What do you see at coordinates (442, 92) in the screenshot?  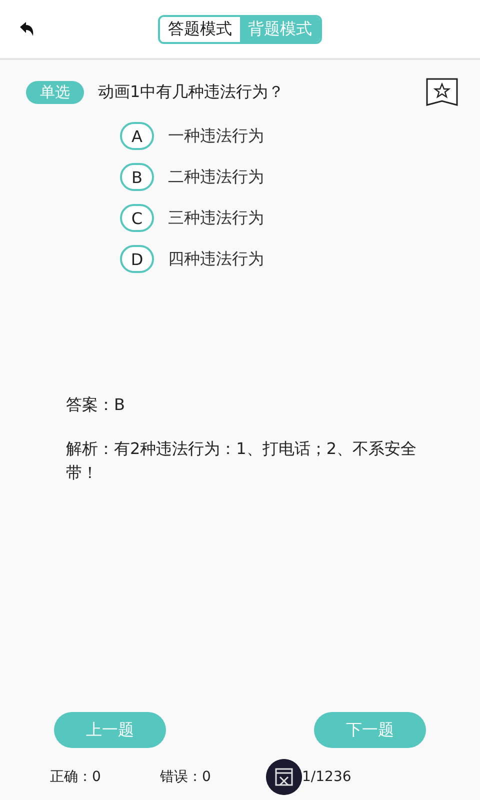 I see `favorite-star-icon` at bounding box center [442, 92].